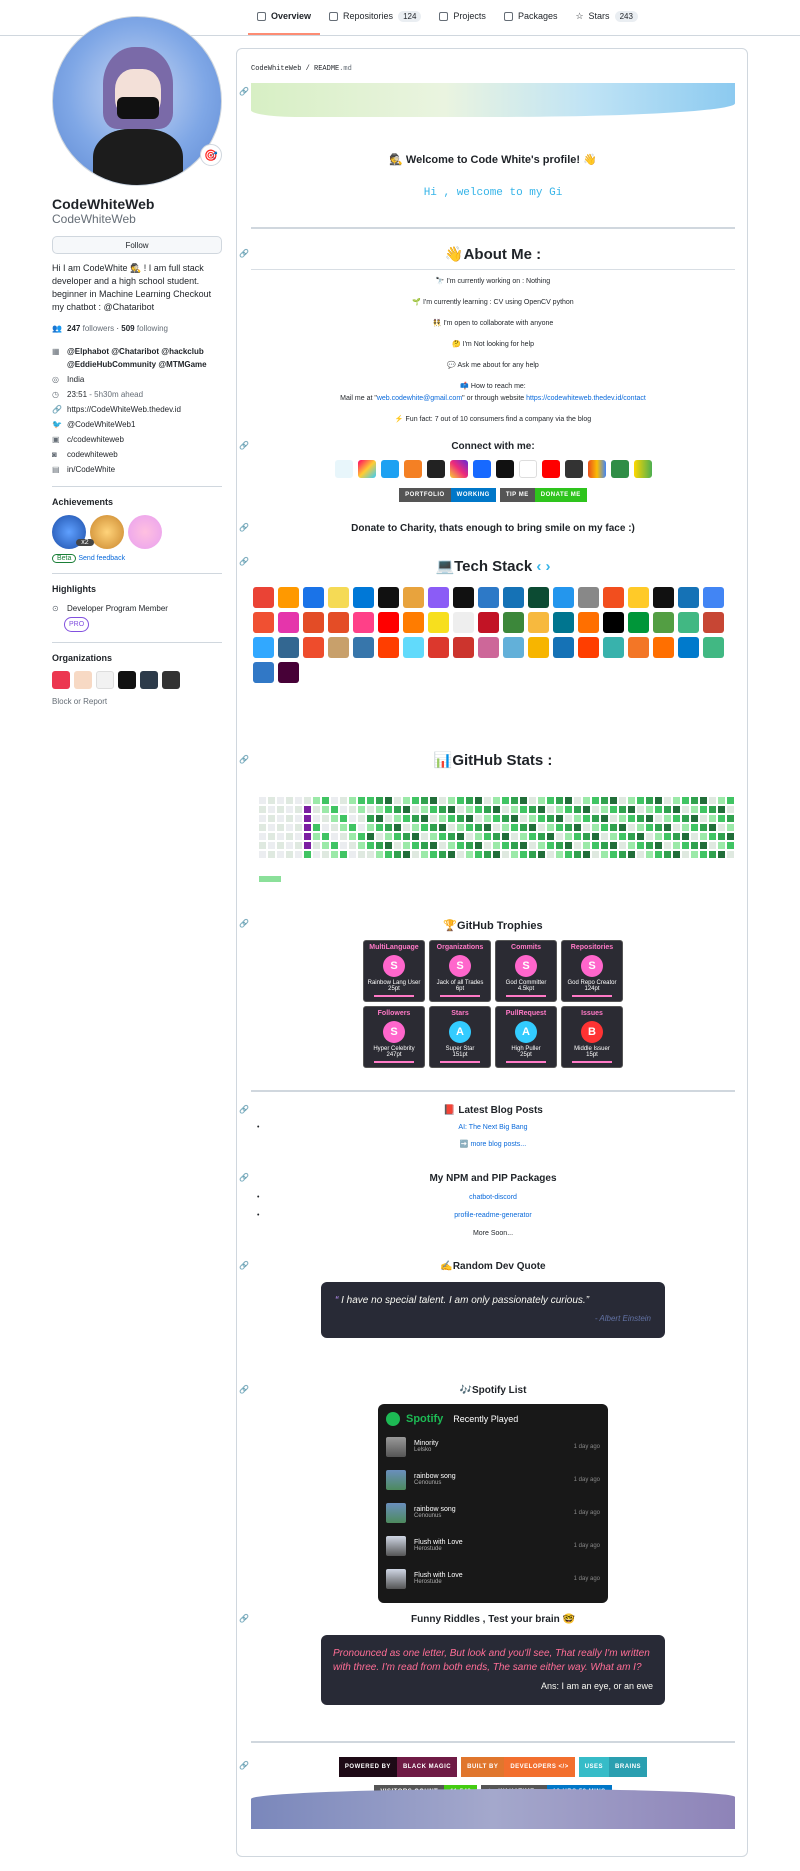  I want to click on youtube: ▣ c/codewhiteweb, so click(137, 439).